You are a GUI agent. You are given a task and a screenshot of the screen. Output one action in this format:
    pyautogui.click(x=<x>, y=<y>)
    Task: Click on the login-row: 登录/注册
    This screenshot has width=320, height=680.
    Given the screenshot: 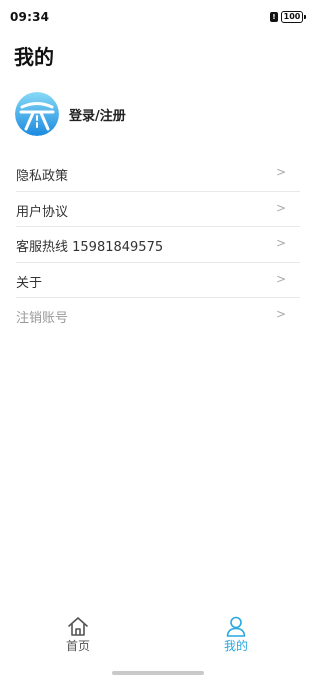 What is the action you would take?
    pyautogui.click(x=157, y=114)
    